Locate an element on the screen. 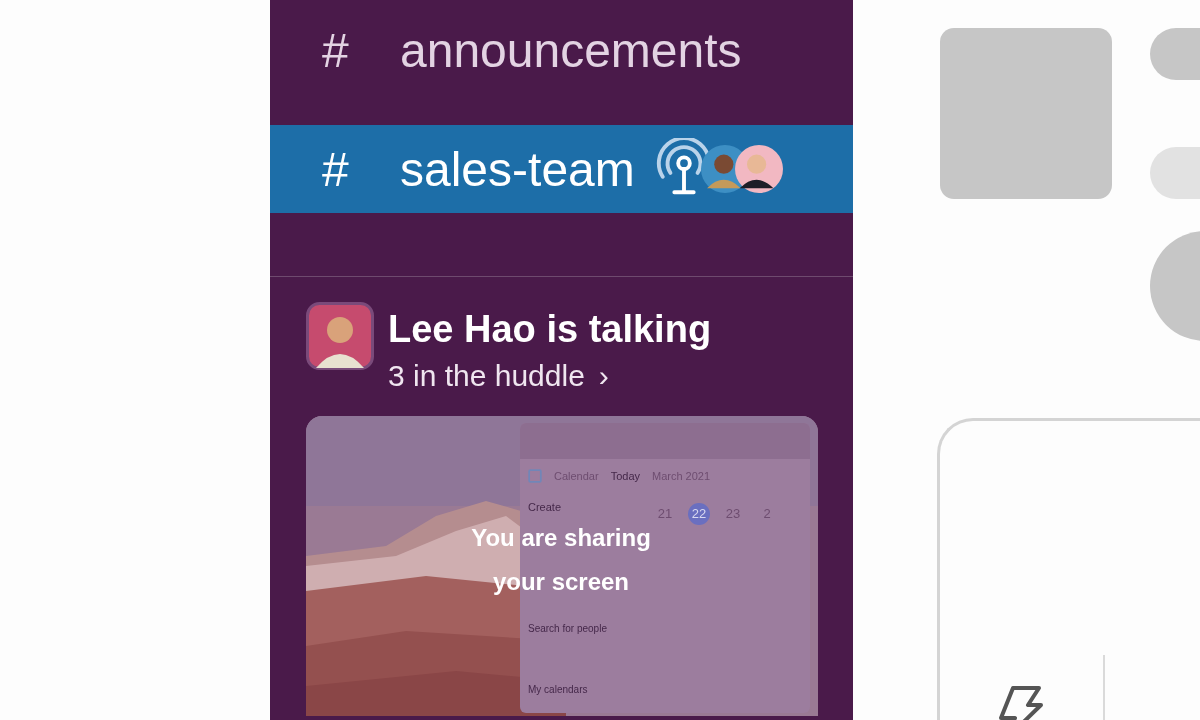  today-label: Today is located at coordinates (625, 476).